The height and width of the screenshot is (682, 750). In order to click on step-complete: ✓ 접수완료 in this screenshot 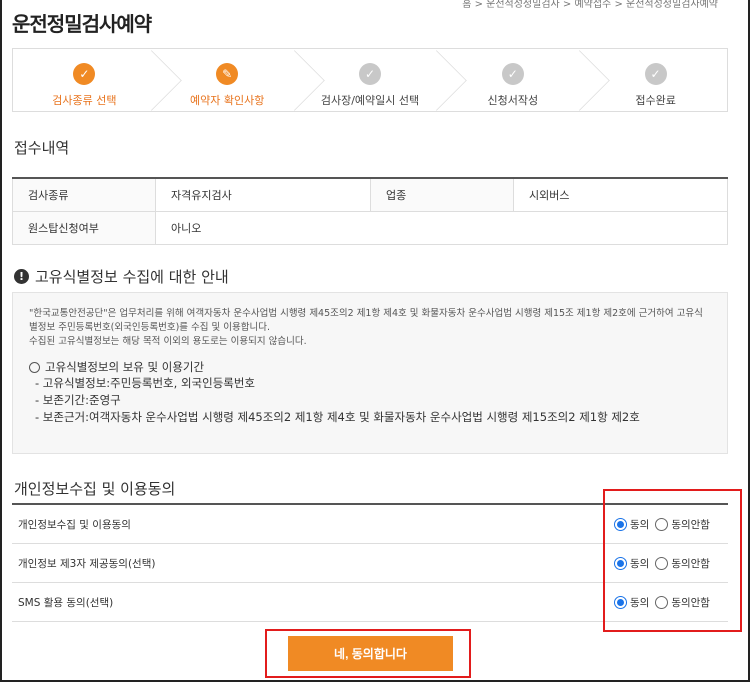, I will do `click(655, 80)`.